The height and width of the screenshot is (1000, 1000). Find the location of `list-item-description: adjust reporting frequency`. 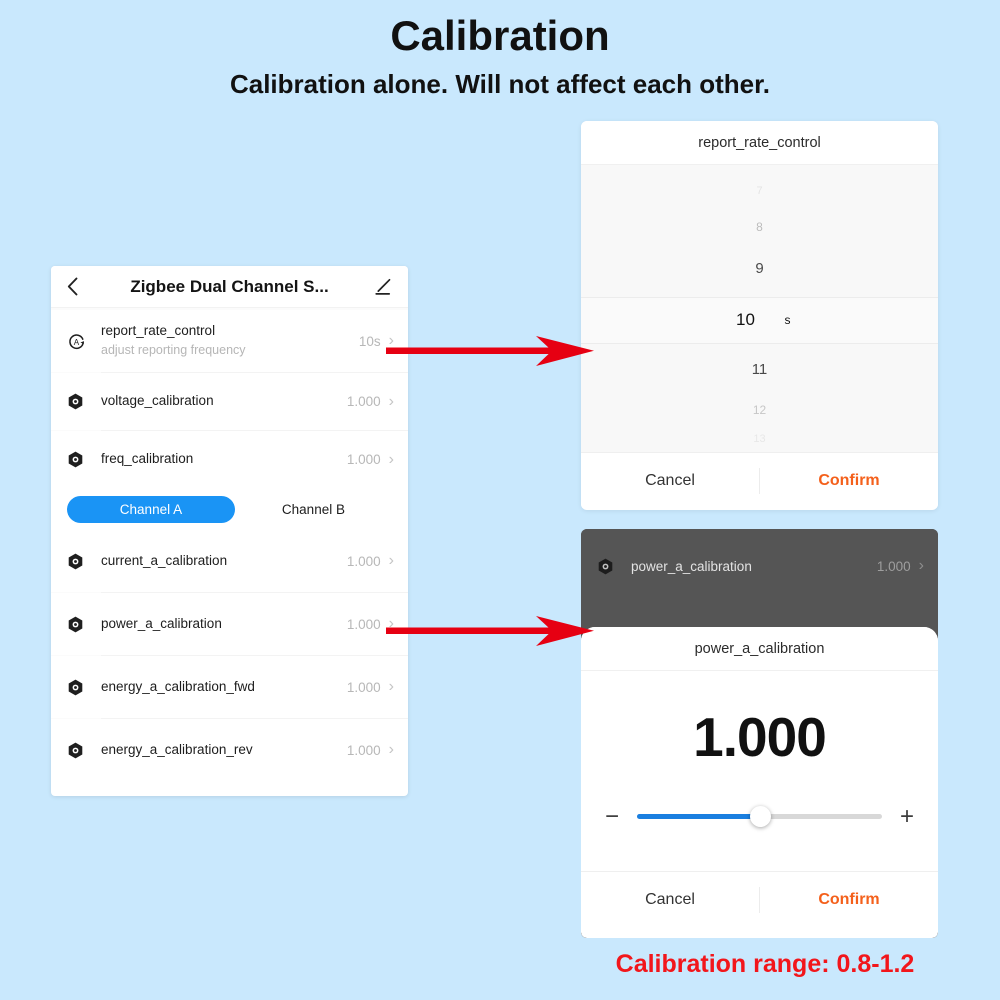

list-item-description: adjust reporting frequency is located at coordinates (173, 350).